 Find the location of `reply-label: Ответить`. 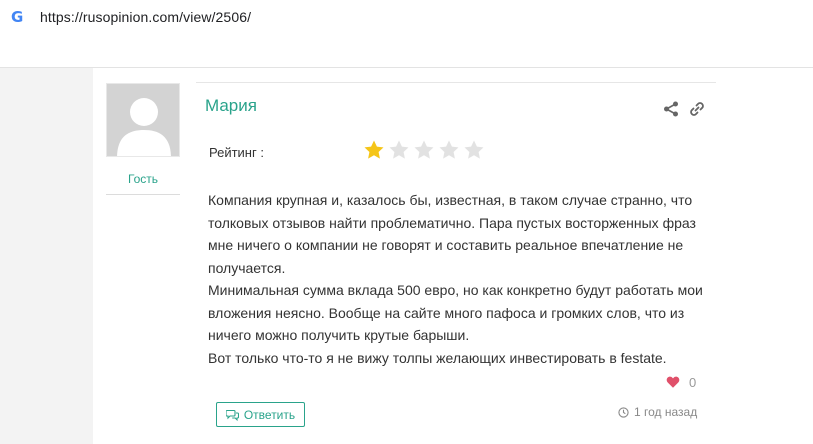

reply-label: Ответить is located at coordinates (269, 414).